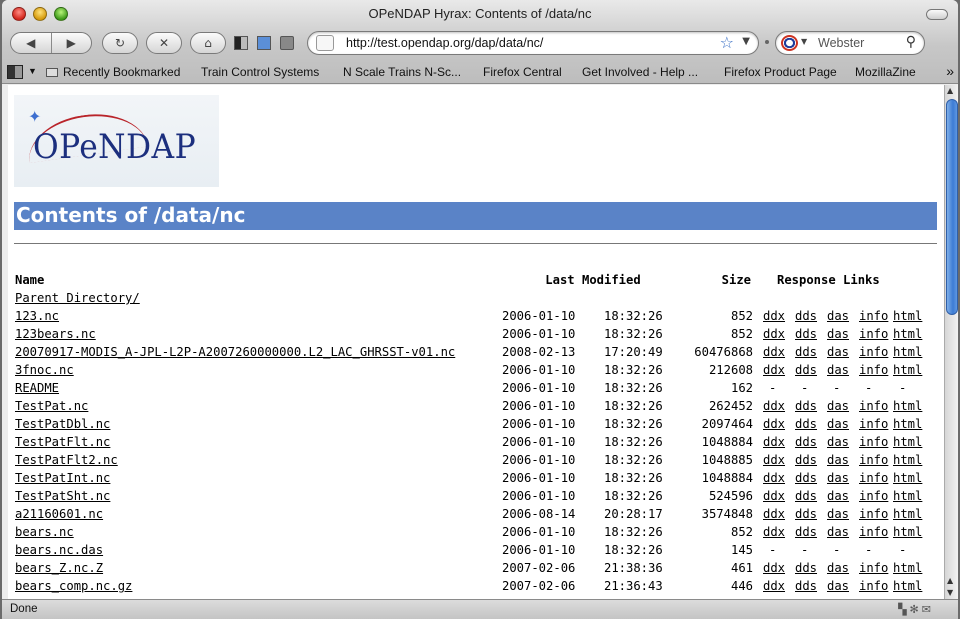 The image size is (960, 619). I want to click on file-link: TestPat.nc, so click(51, 406).